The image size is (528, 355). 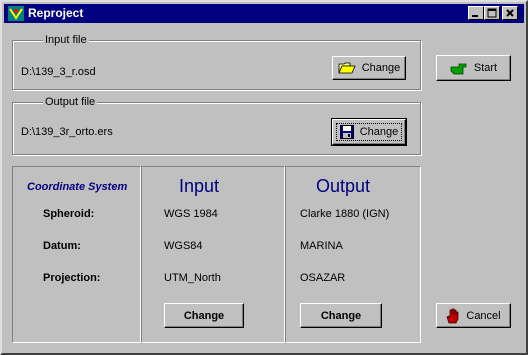 I want to click on floppy-disk-icon, so click(x=346, y=132).